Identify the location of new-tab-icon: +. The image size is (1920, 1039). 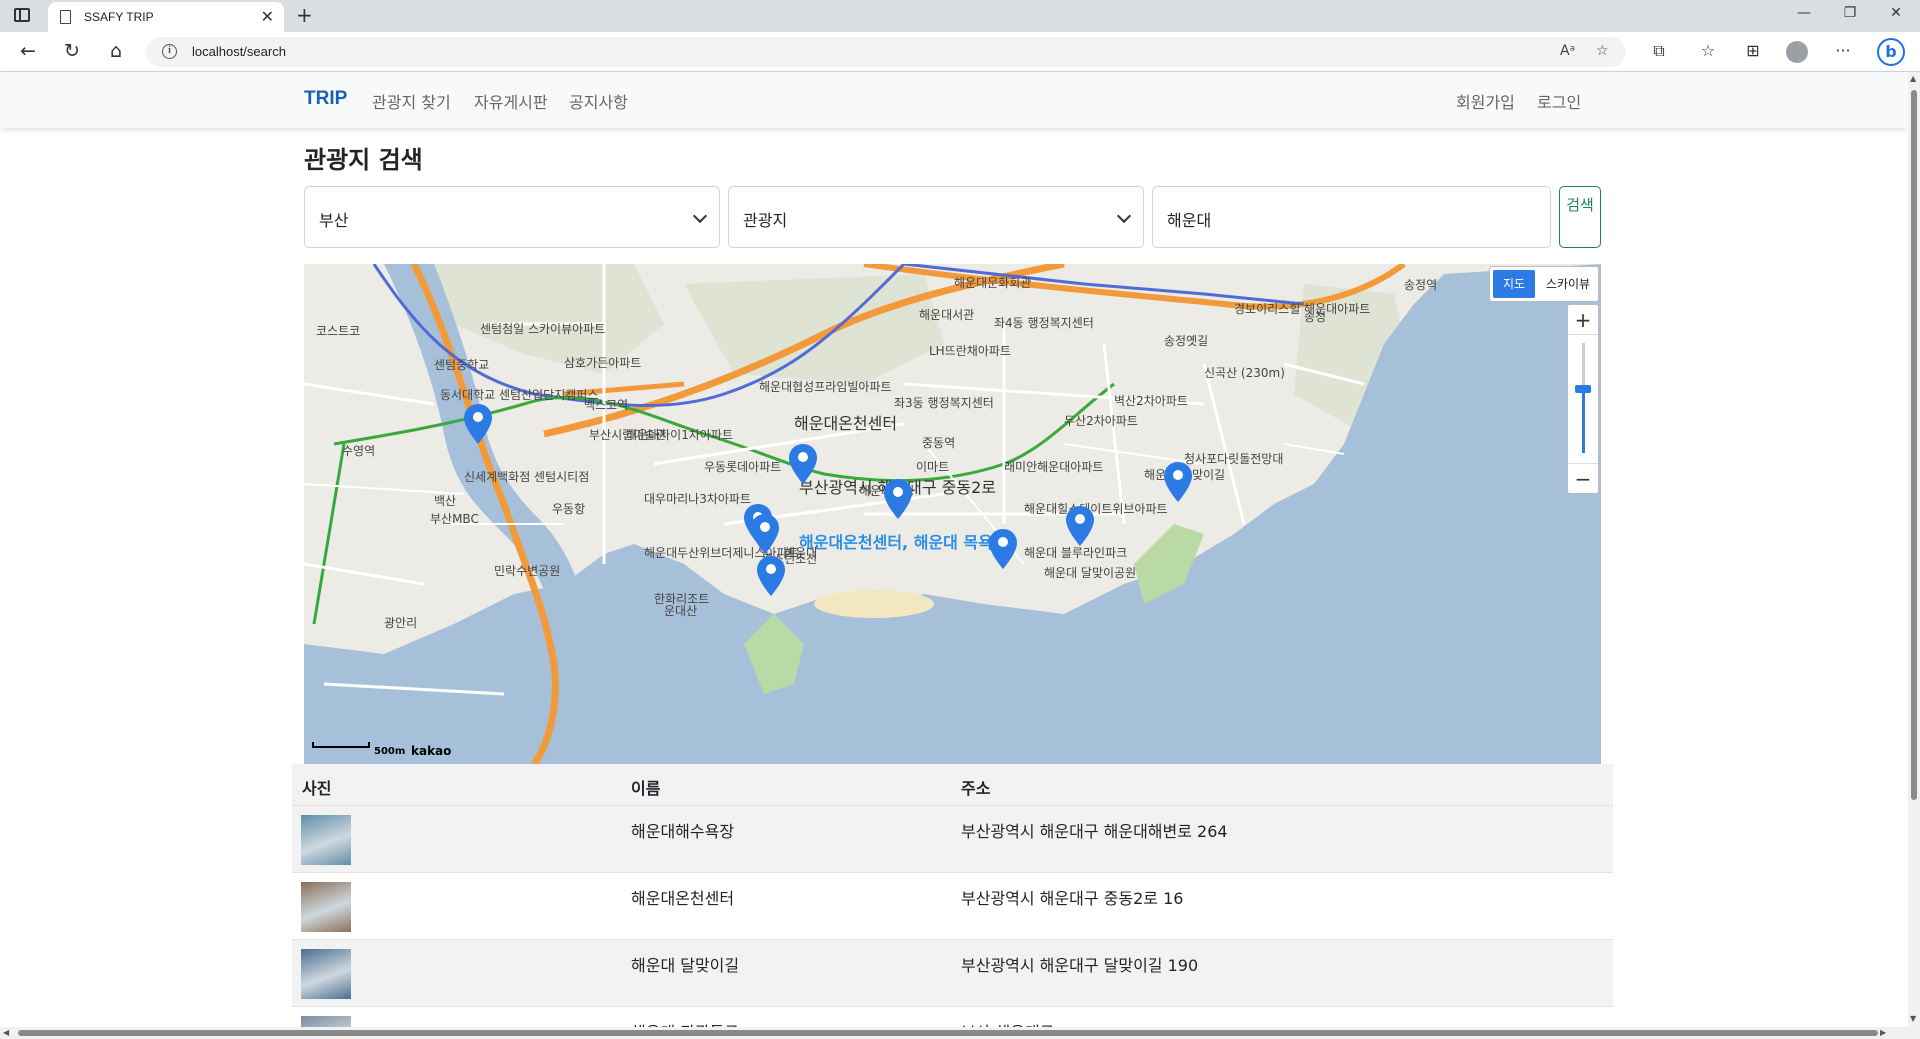
(304, 15).